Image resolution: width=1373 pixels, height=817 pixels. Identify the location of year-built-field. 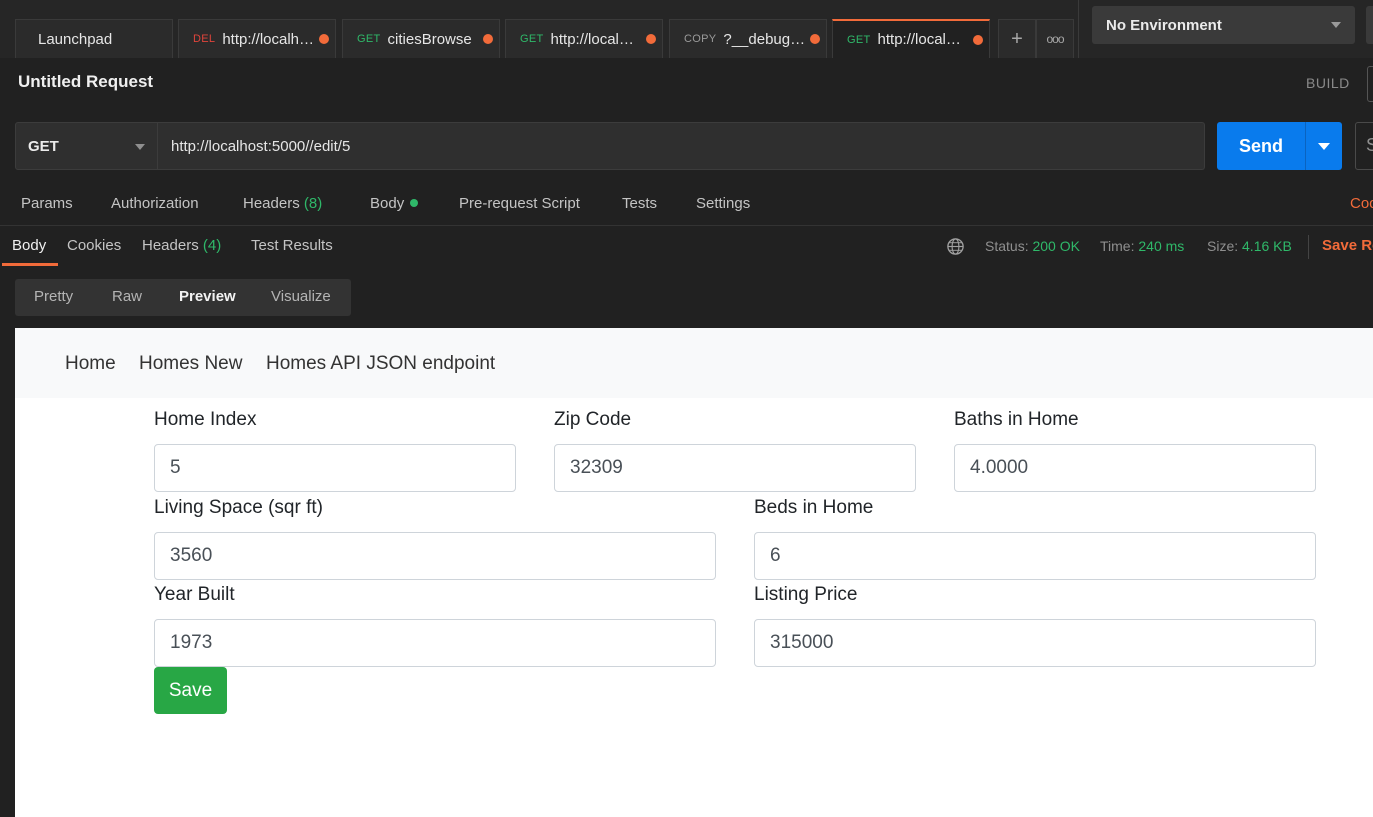
(435, 643).